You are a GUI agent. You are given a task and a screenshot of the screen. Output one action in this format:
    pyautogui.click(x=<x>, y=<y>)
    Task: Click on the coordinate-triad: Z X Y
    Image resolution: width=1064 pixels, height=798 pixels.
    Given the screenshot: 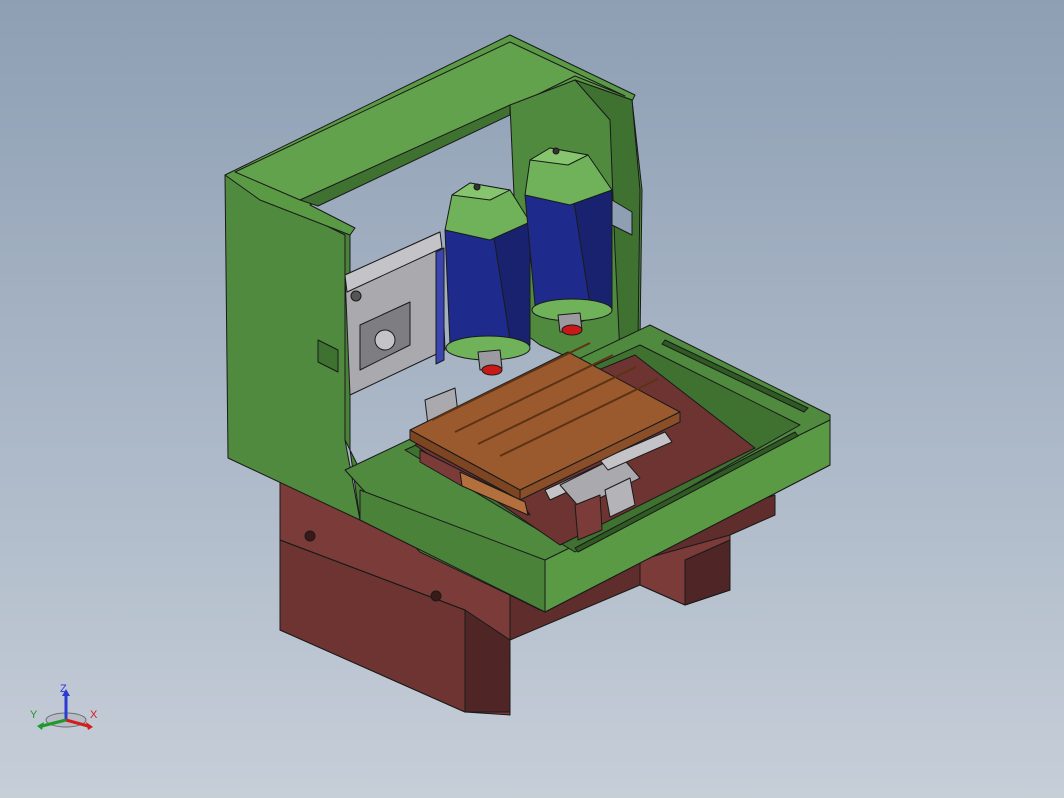 What is the action you would take?
    pyautogui.click(x=64, y=706)
    